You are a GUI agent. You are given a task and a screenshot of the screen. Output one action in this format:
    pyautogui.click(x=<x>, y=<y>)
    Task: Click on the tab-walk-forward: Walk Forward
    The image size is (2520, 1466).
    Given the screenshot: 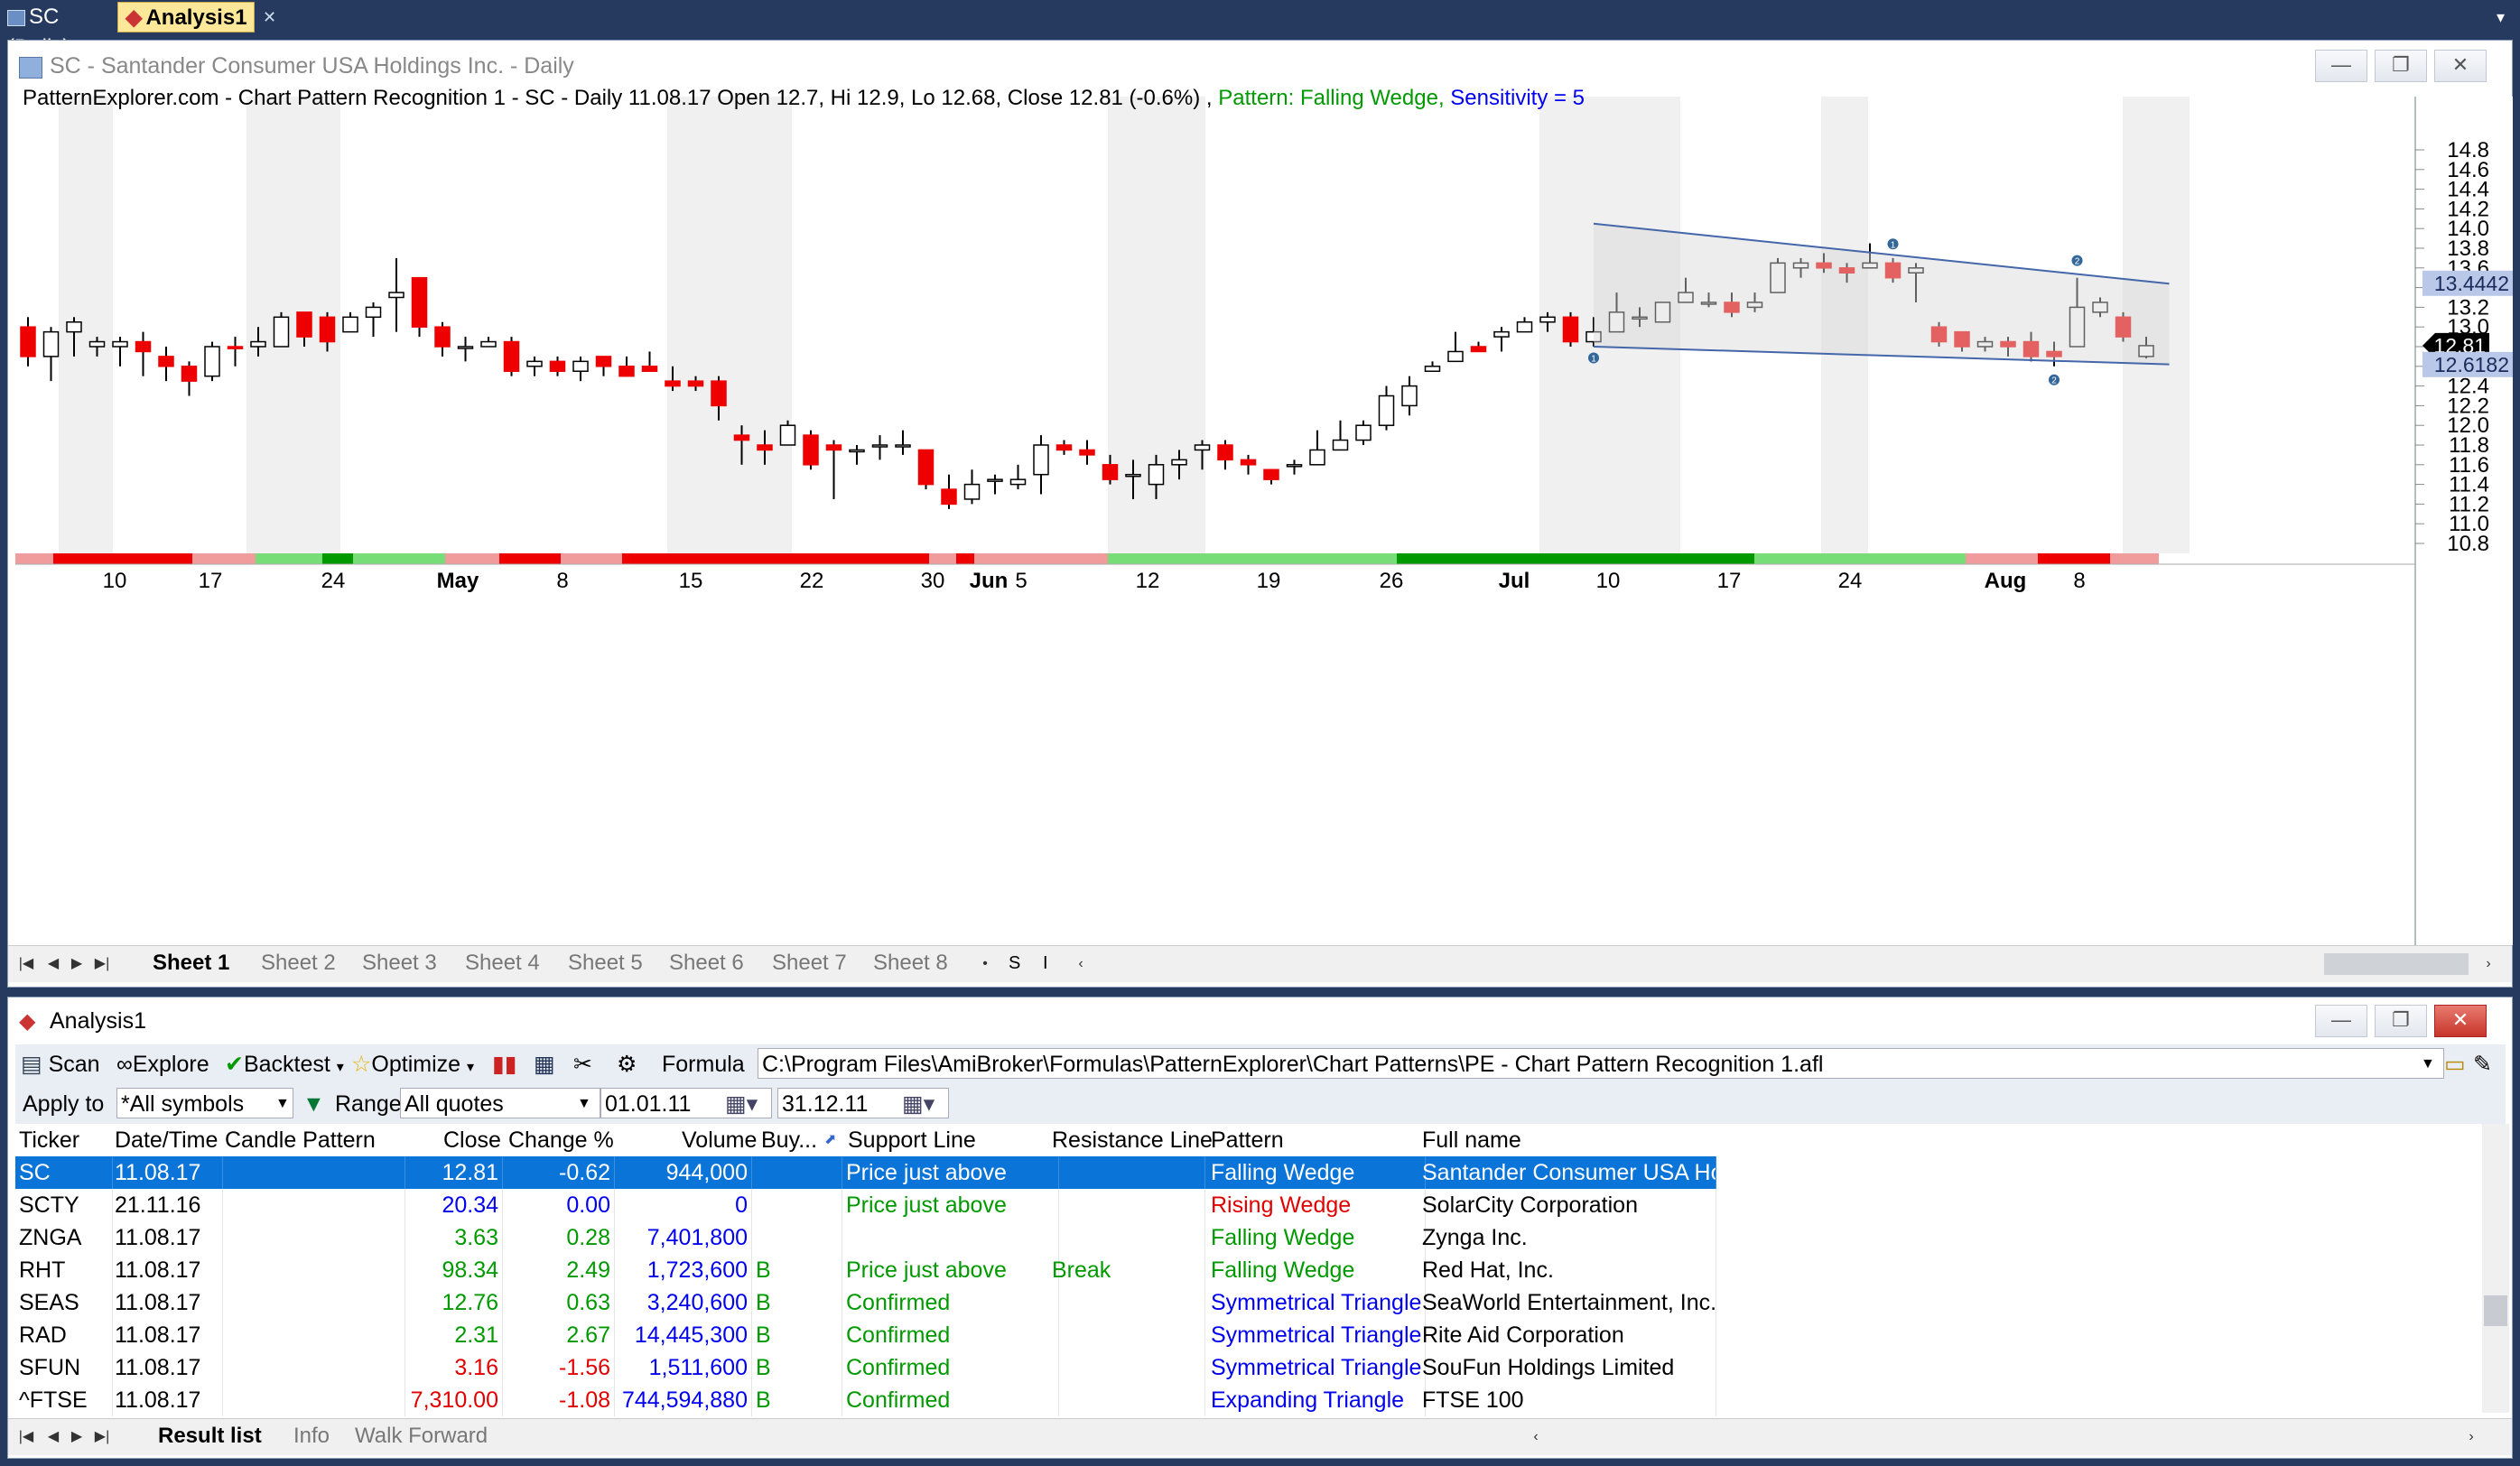 What is the action you would take?
    pyautogui.click(x=421, y=1437)
    